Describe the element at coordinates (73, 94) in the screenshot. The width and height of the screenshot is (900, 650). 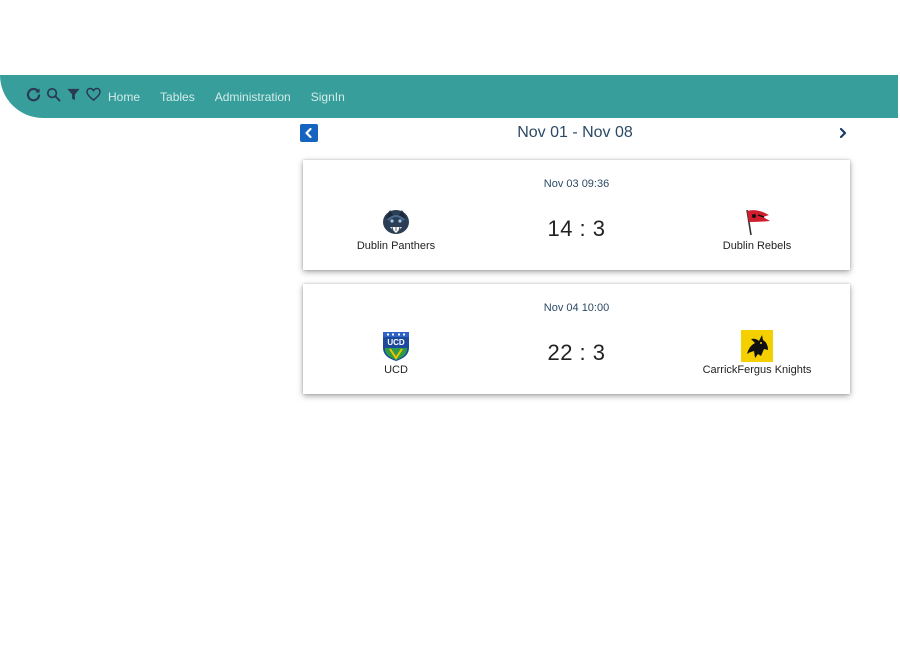
I see `filter-icon` at that location.